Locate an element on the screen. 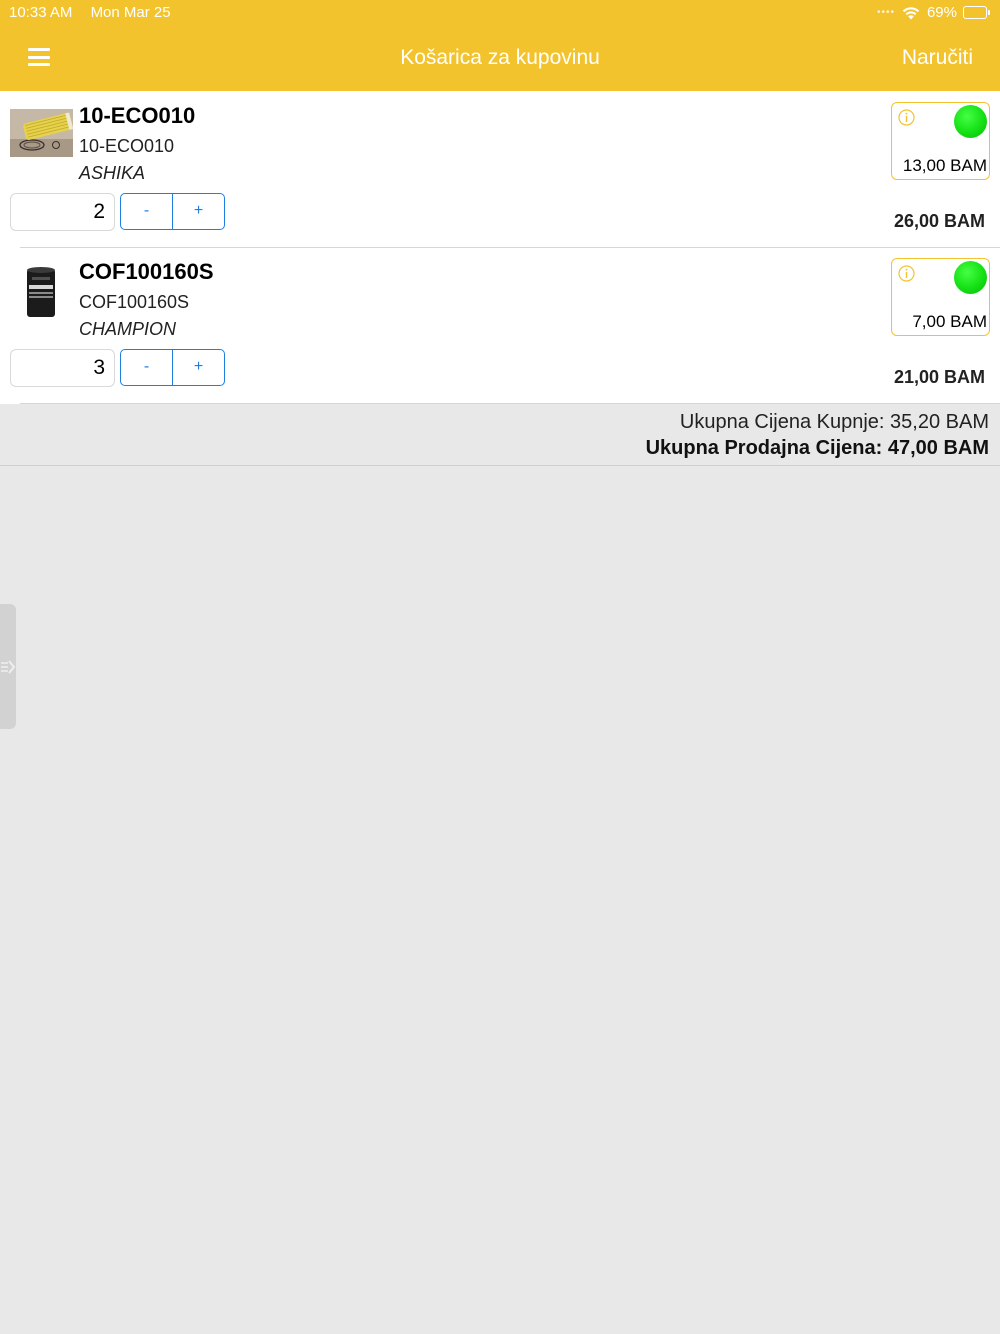 The width and height of the screenshot is (1000, 1334). purchase-total-row: Ukupna Cijena Kupnje: 35,20 BAM is located at coordinates (834, 422).